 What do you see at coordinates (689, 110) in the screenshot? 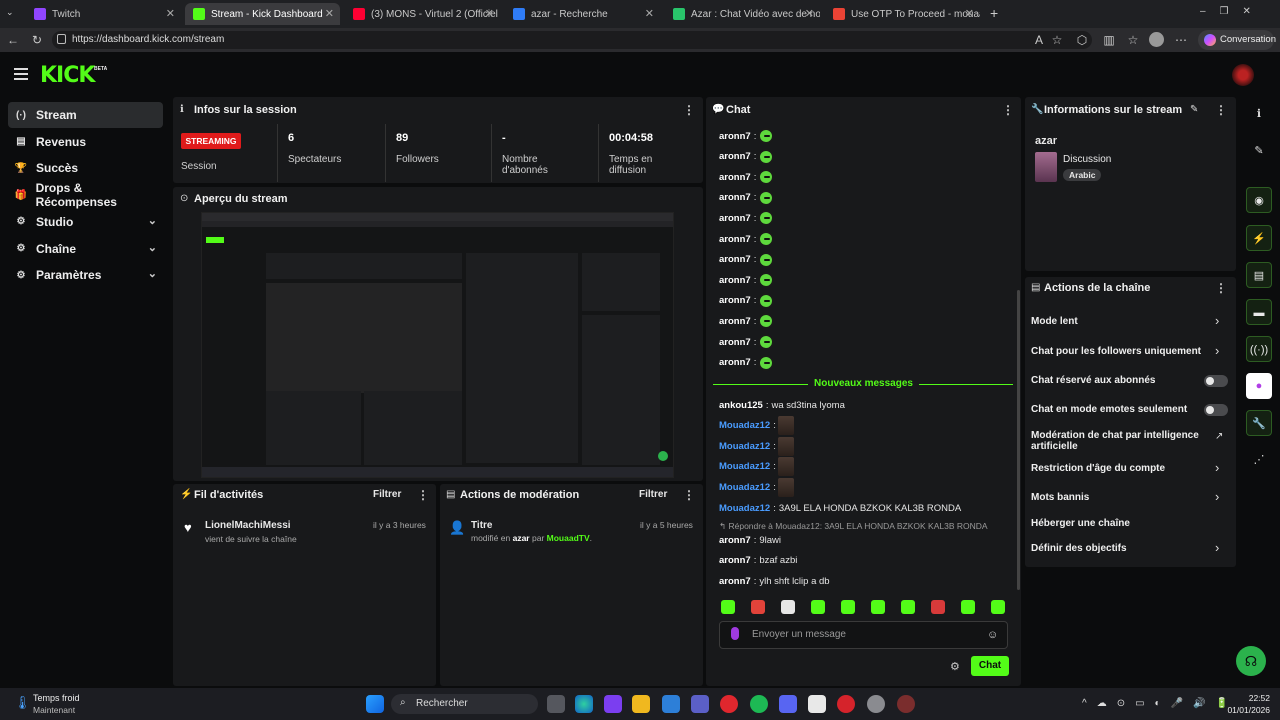
I see `session-more-icon: ⋮` at bounding box center [689, 110].